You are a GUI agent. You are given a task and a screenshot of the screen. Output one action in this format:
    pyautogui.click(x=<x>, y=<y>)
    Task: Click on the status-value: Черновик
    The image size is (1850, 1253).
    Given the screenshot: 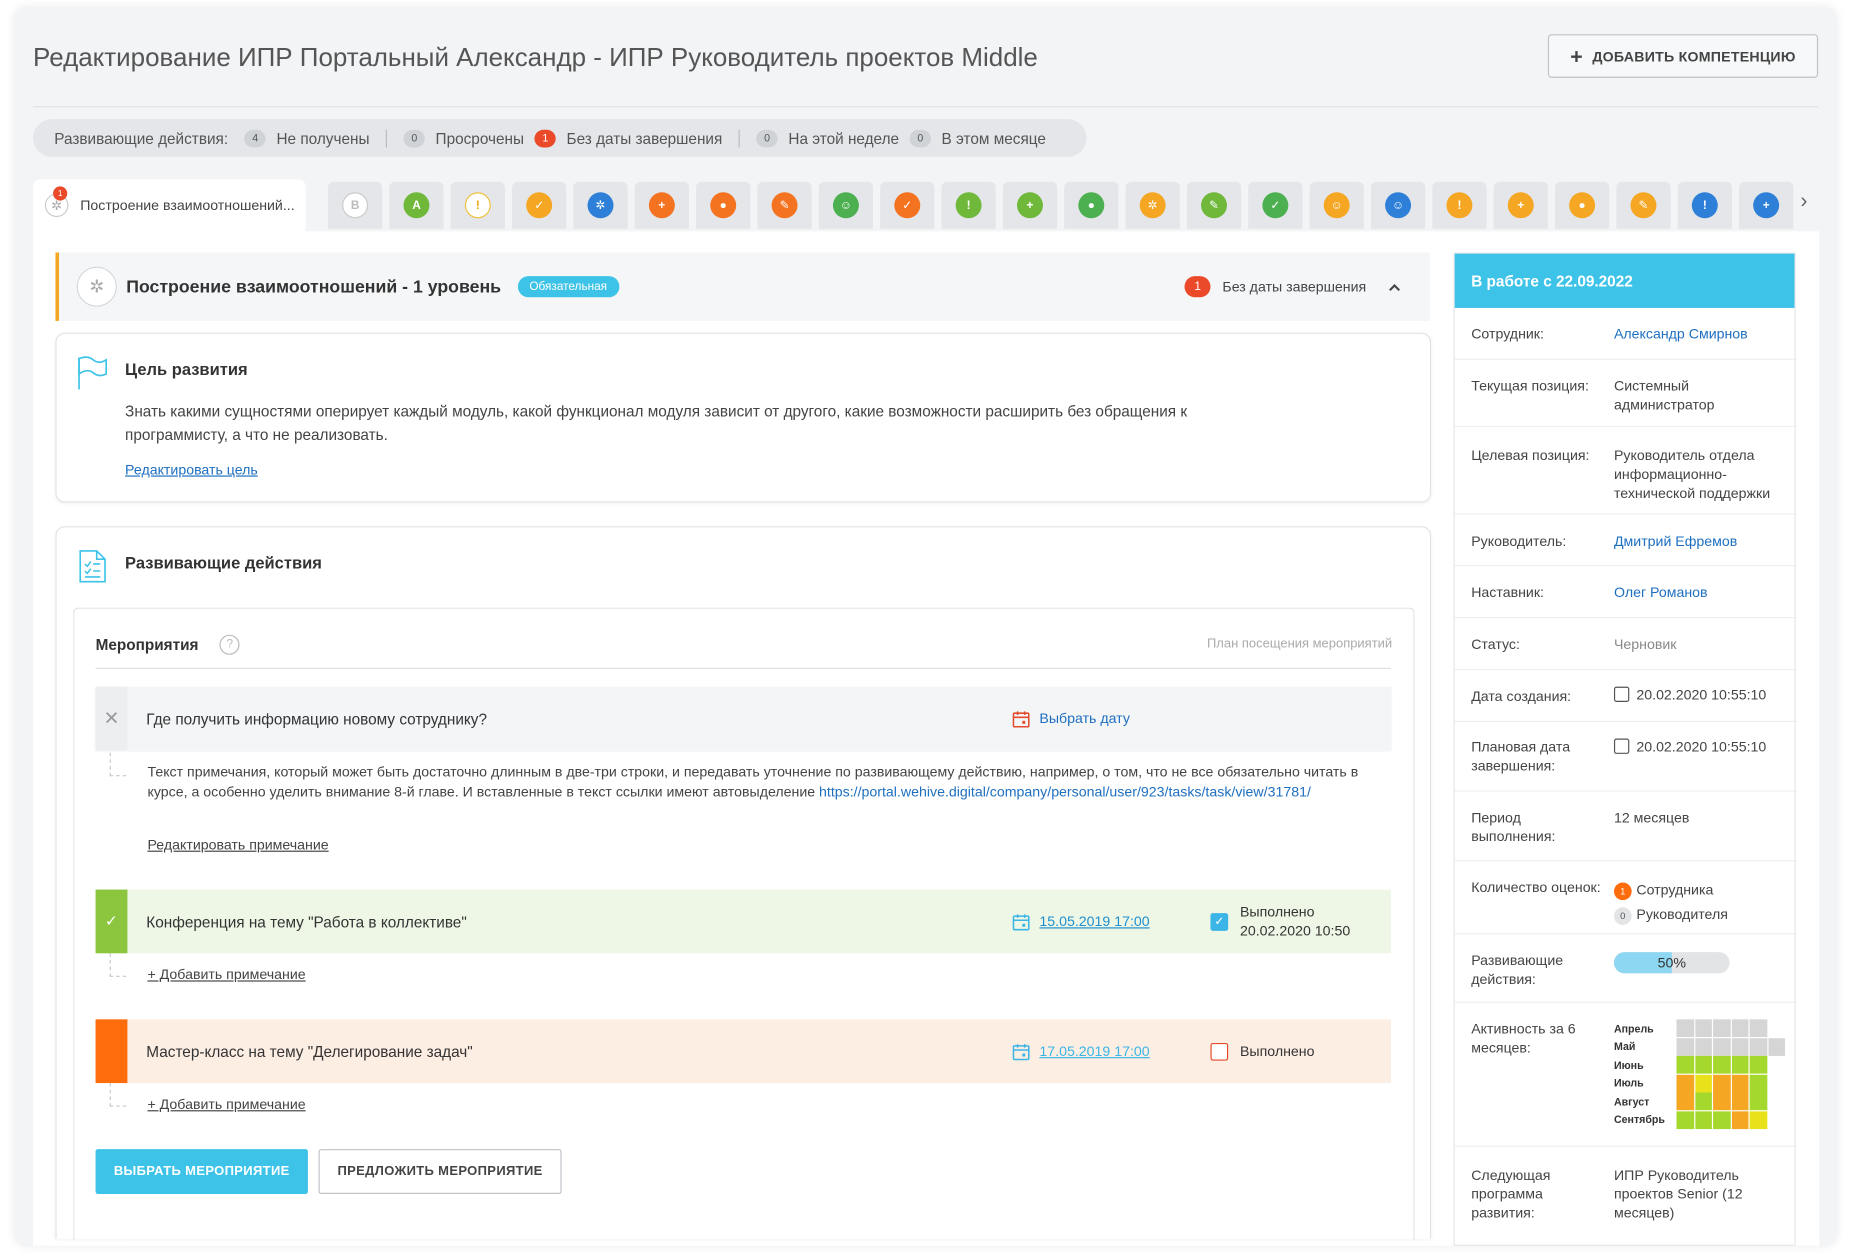 What is the action you would take?
    pyautogui.click(x=1645, y=644)
    